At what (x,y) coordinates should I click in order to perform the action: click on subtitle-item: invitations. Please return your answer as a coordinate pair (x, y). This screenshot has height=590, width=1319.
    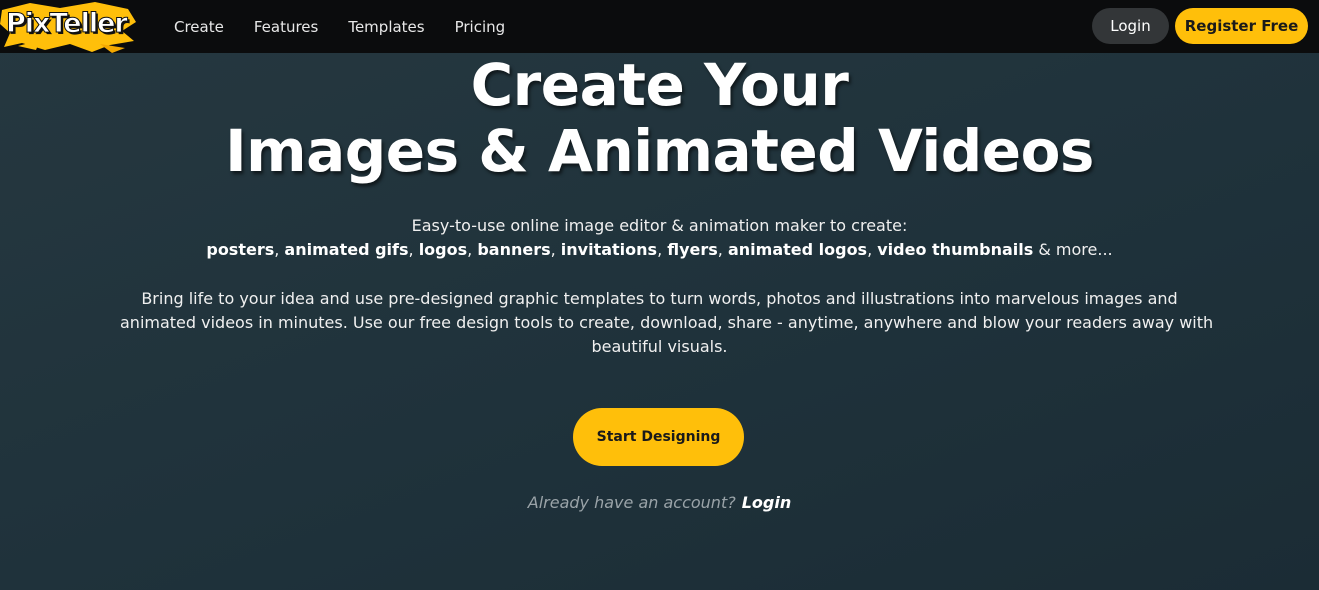
    Looking at the image, I should click on (609, 249).